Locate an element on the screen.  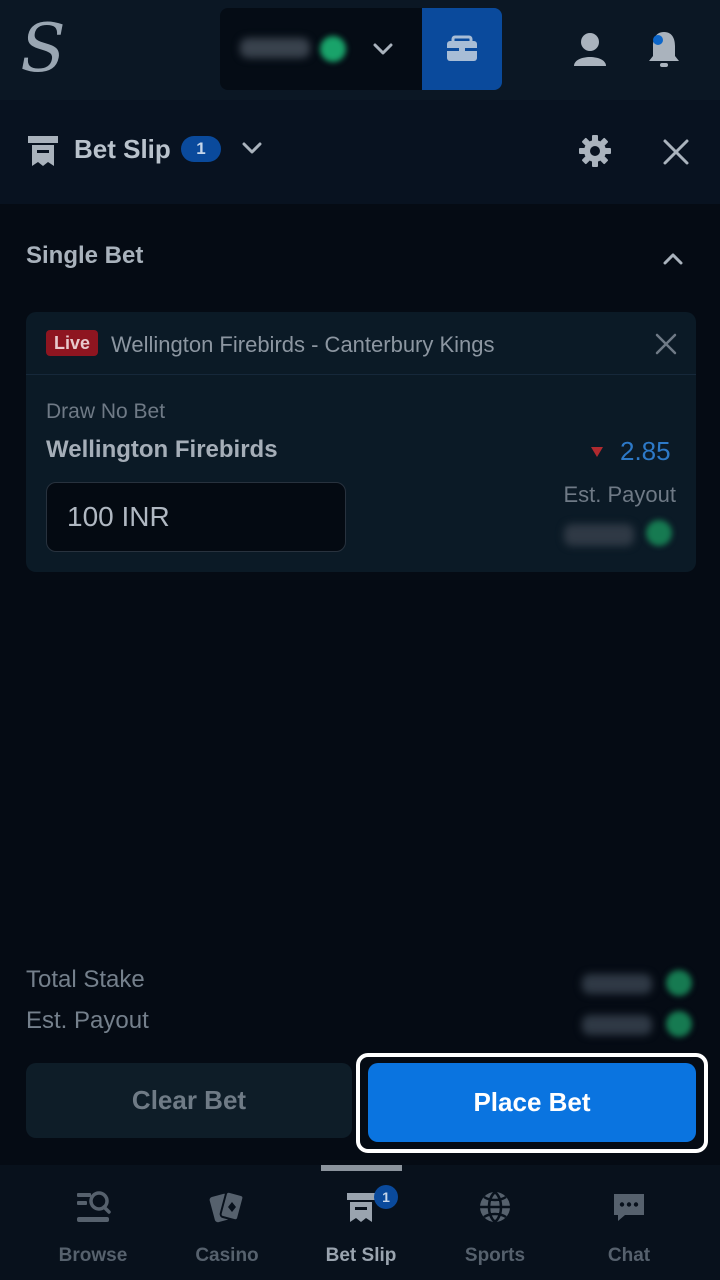
total-stake-label: Total Stake is located at coordinates (85, 979).